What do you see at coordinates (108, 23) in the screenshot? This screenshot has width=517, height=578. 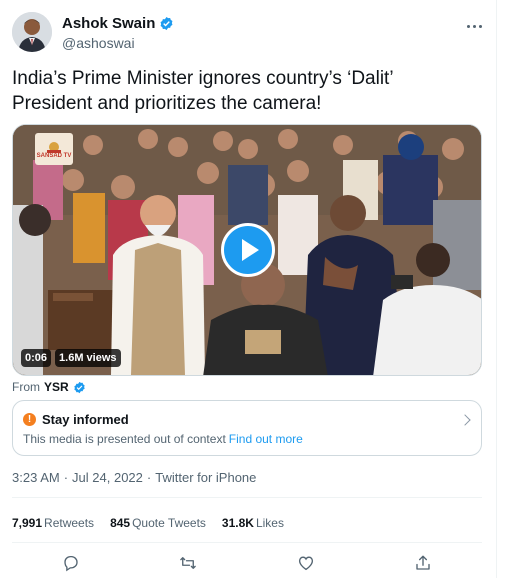 I see `author-display-name: Ashok Swain` at bounding box center [108, 23].